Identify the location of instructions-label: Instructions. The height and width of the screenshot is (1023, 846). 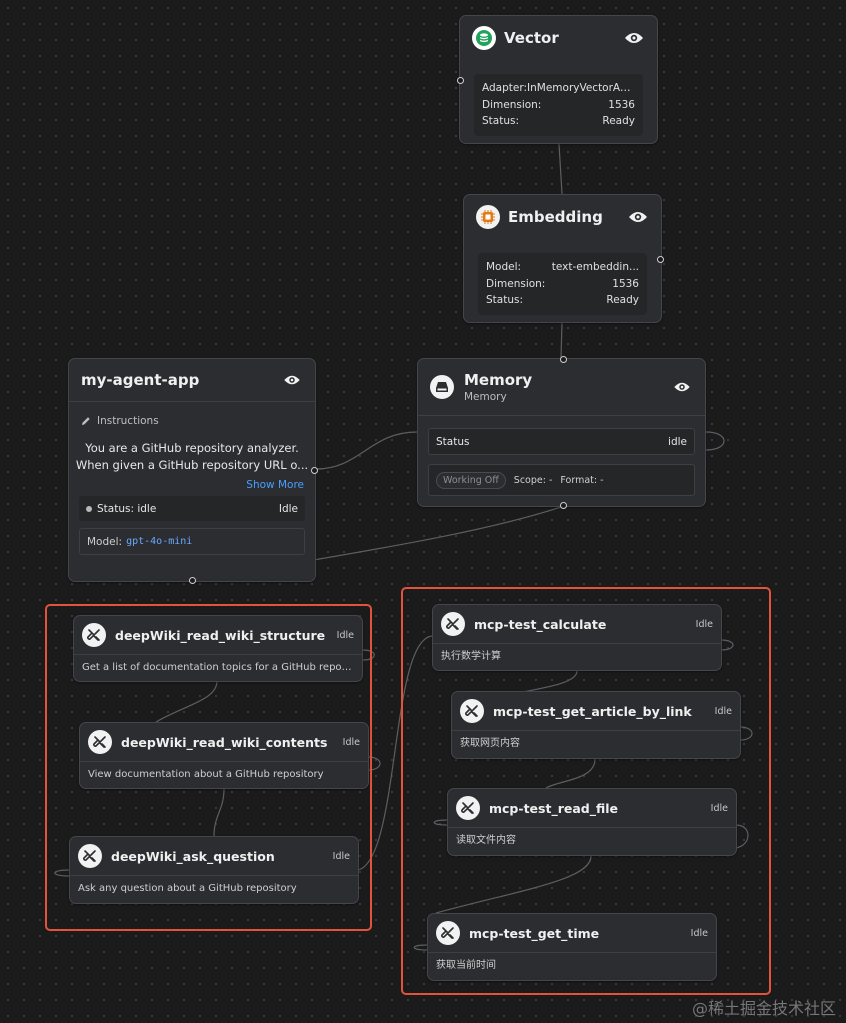
(128, 421).